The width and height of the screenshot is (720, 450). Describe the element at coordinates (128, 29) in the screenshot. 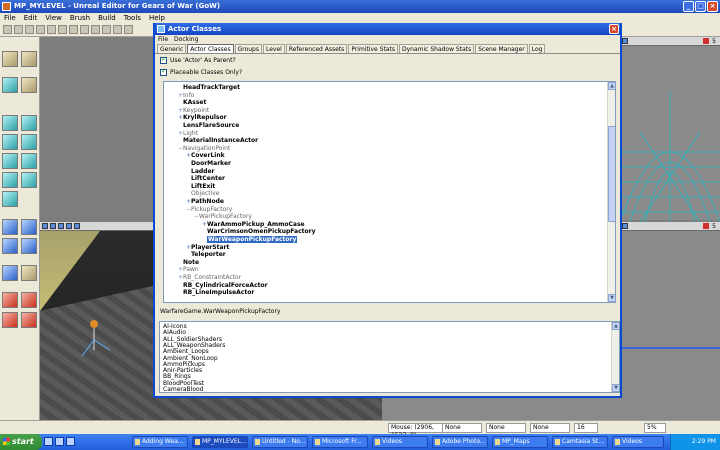

I see `play-icon` at that location.